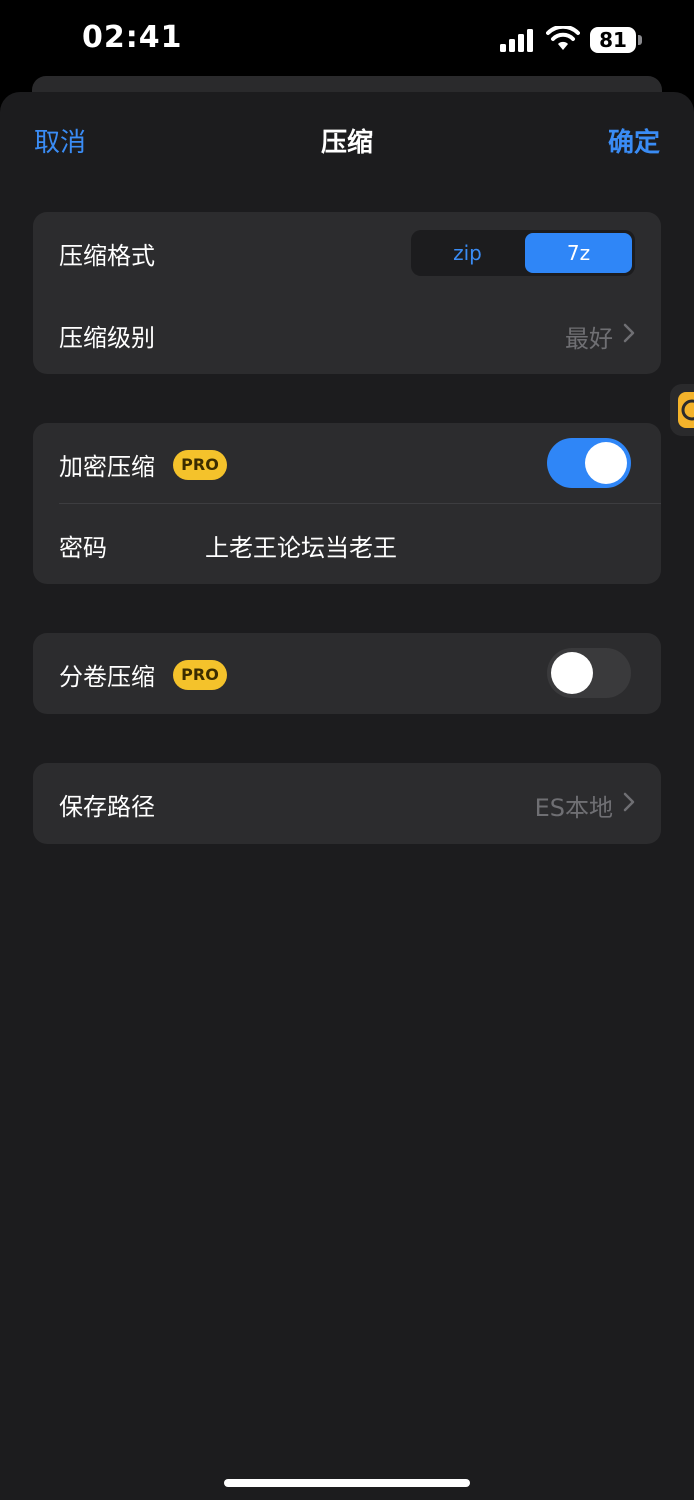 The image size is (694, 1500). Describe the element at coordinates (589, 339) in the screenshot. I see `level-value: 最好` at that location.